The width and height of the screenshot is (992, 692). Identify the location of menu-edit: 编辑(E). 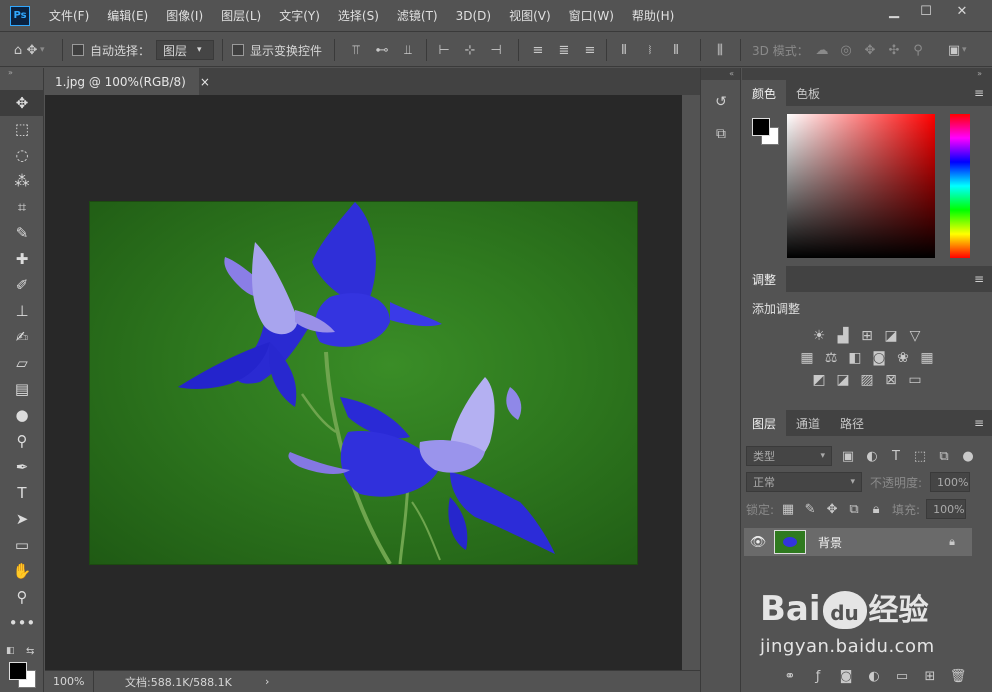
(127, 16).